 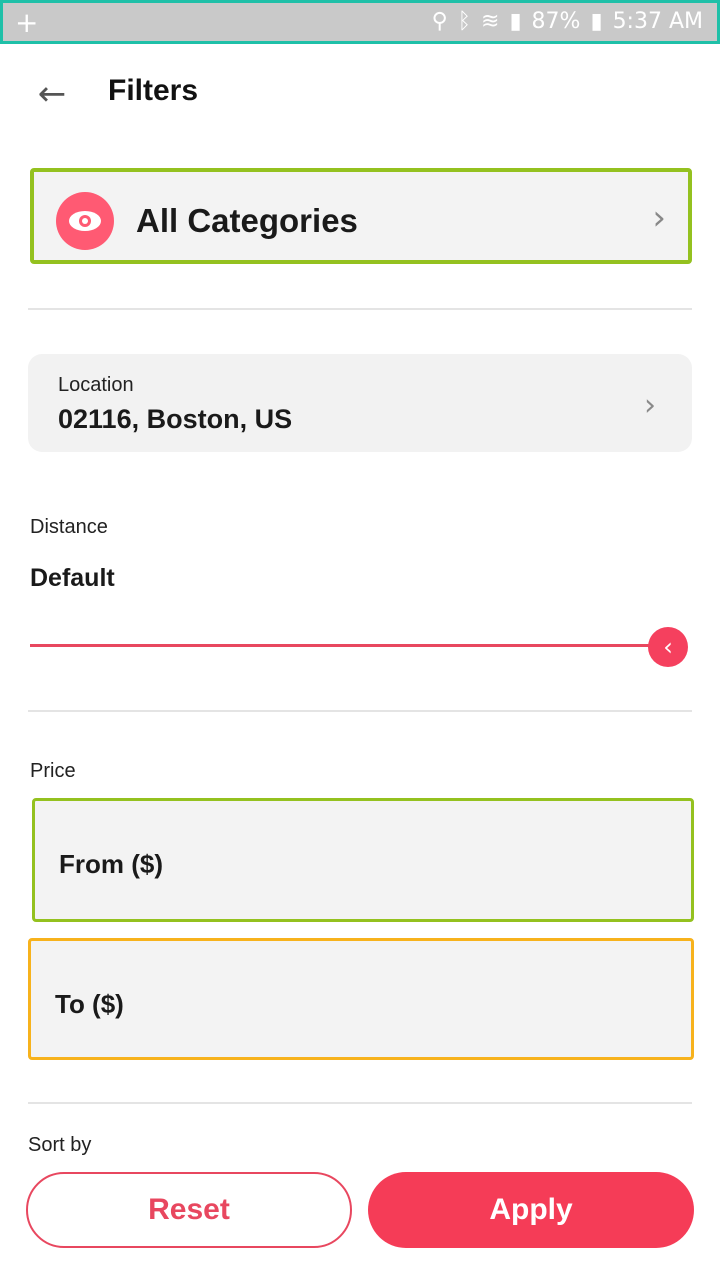 I want to click on category-selector: All Categories ›, so click(x=361, y=216).